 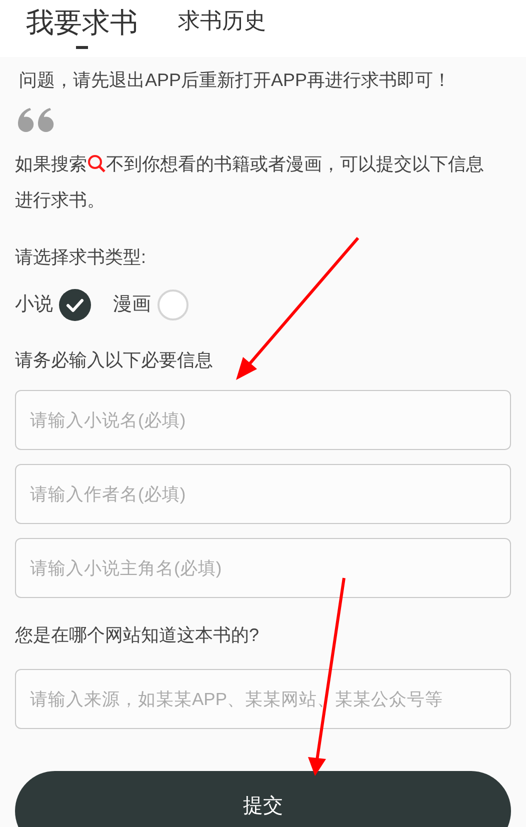 What do you see at coordinates (137, 635) in the screenshot?
I see `source-prompt: 您是在哪个网站知道这本书的?` at bounding box center [137, 635].